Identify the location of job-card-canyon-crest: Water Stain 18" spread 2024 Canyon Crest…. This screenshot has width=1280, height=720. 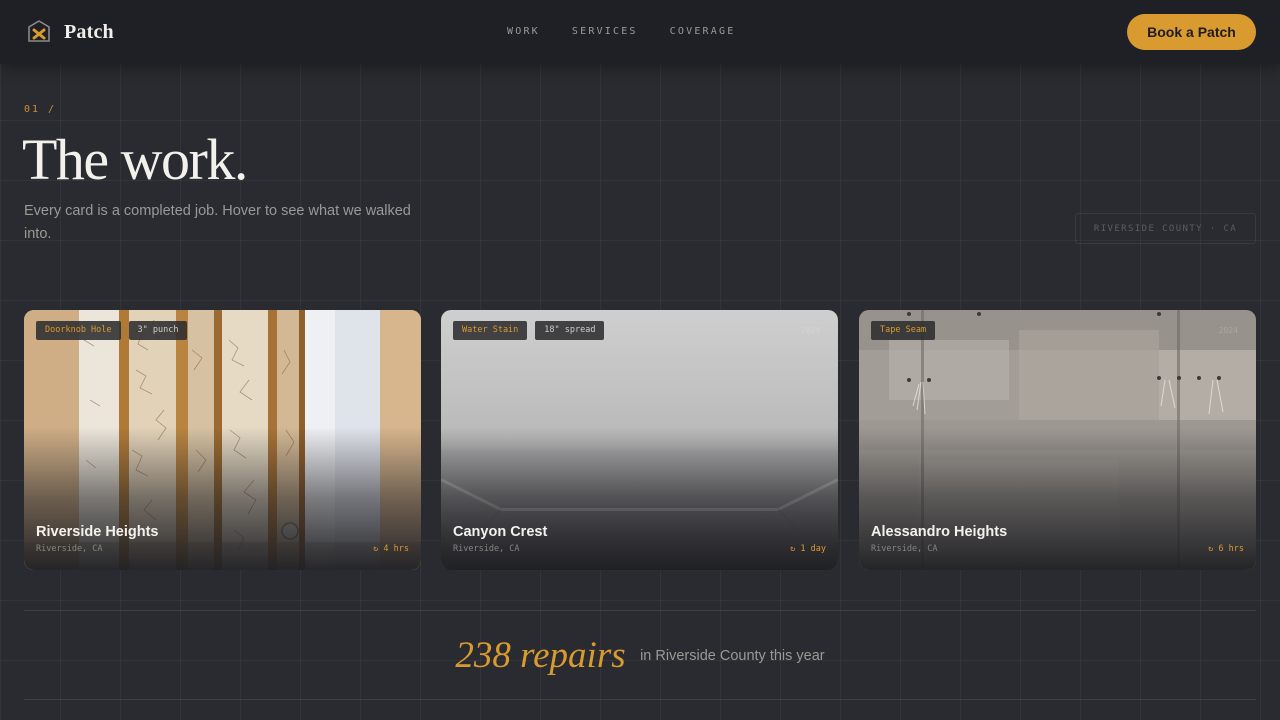
(639, 440).